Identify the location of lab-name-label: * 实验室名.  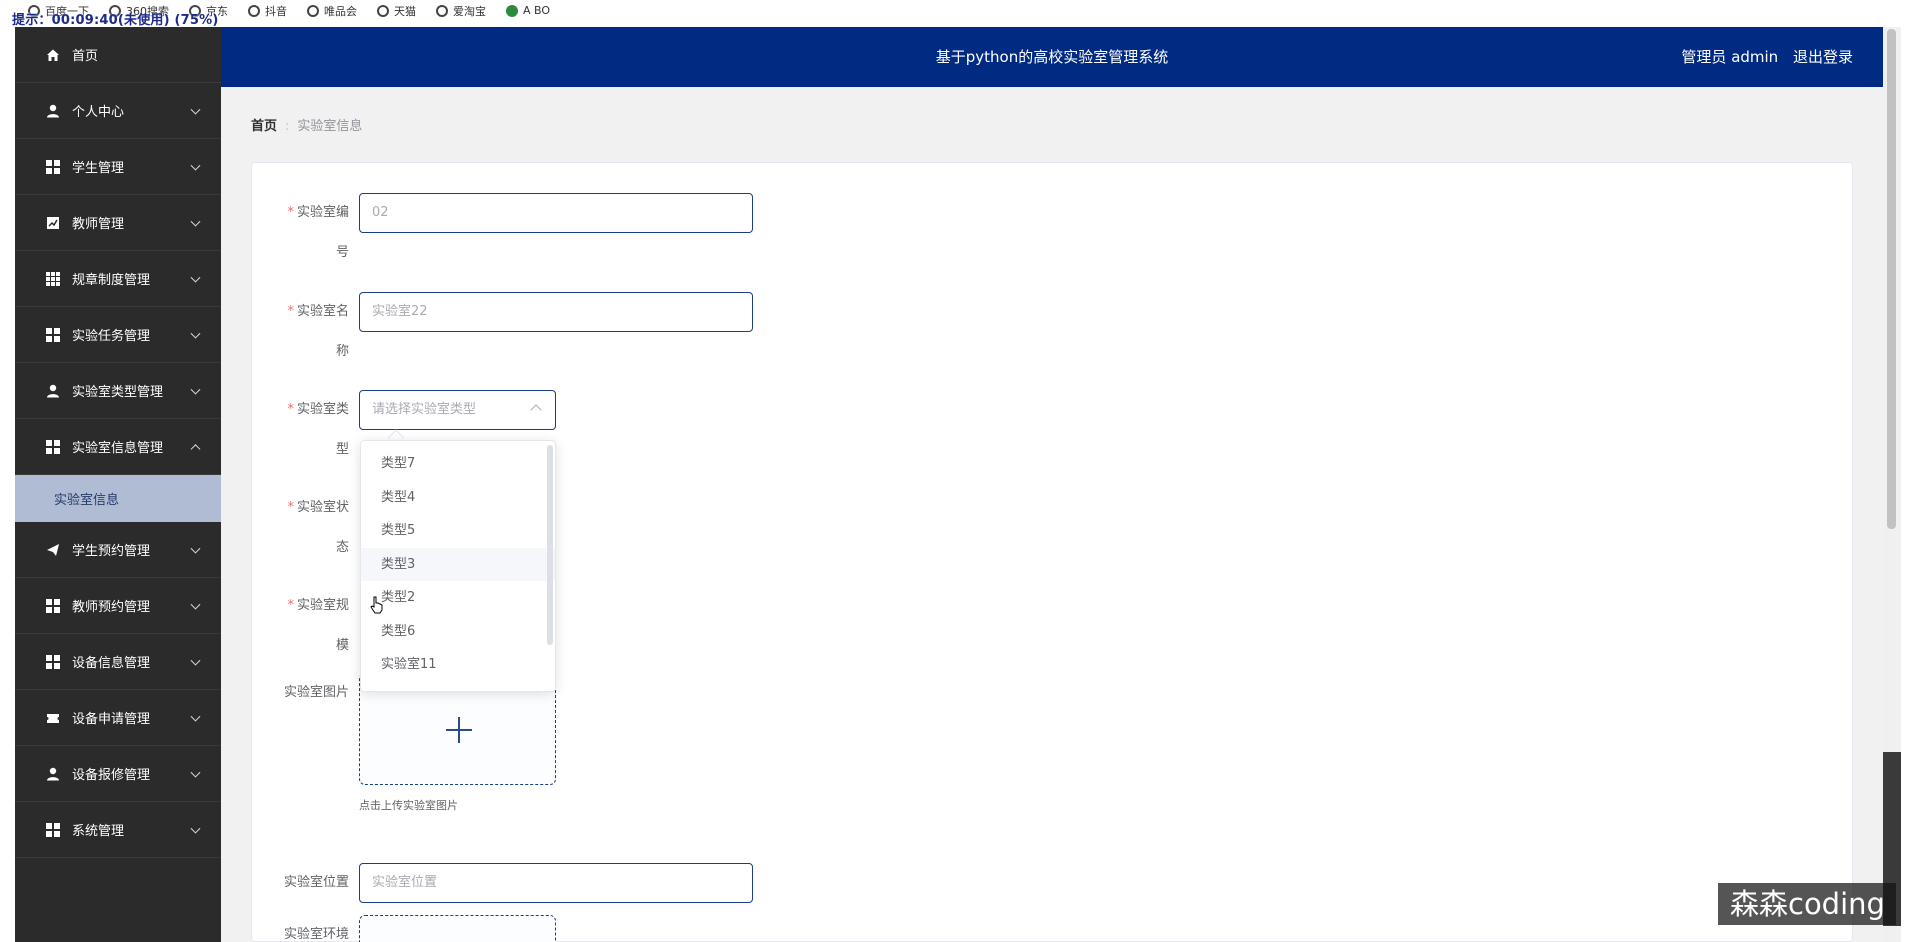
(318, 311).